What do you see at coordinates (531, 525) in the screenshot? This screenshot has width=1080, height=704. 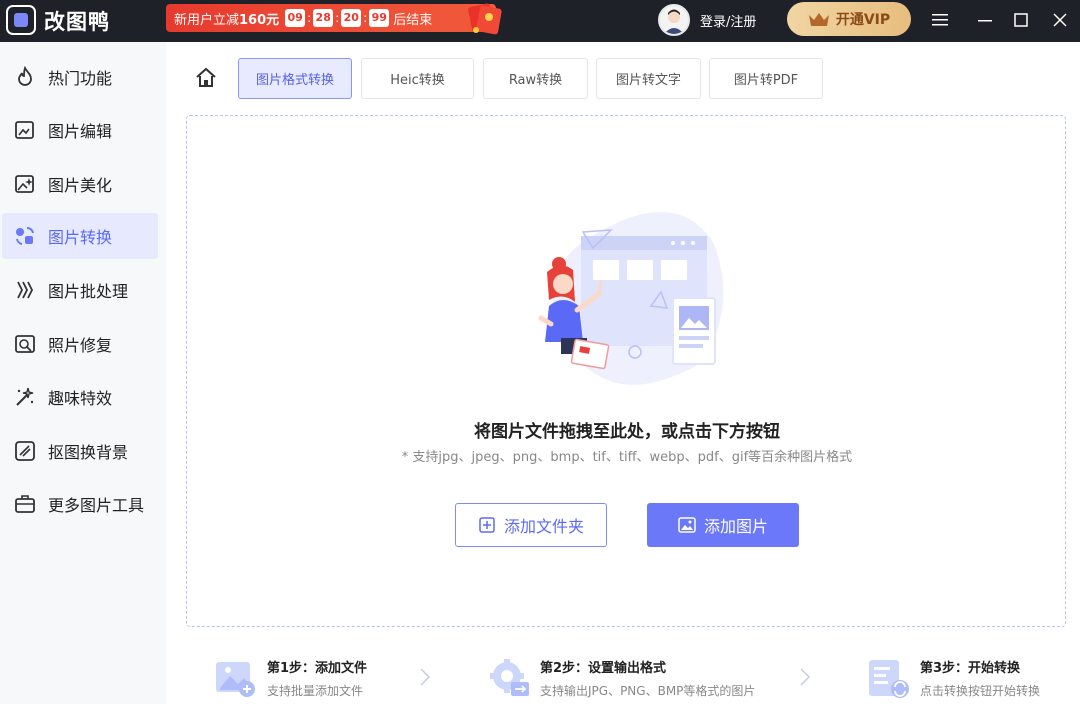 I see `add-folder-button: 添加文件夹` at bounding box center [531, 525].